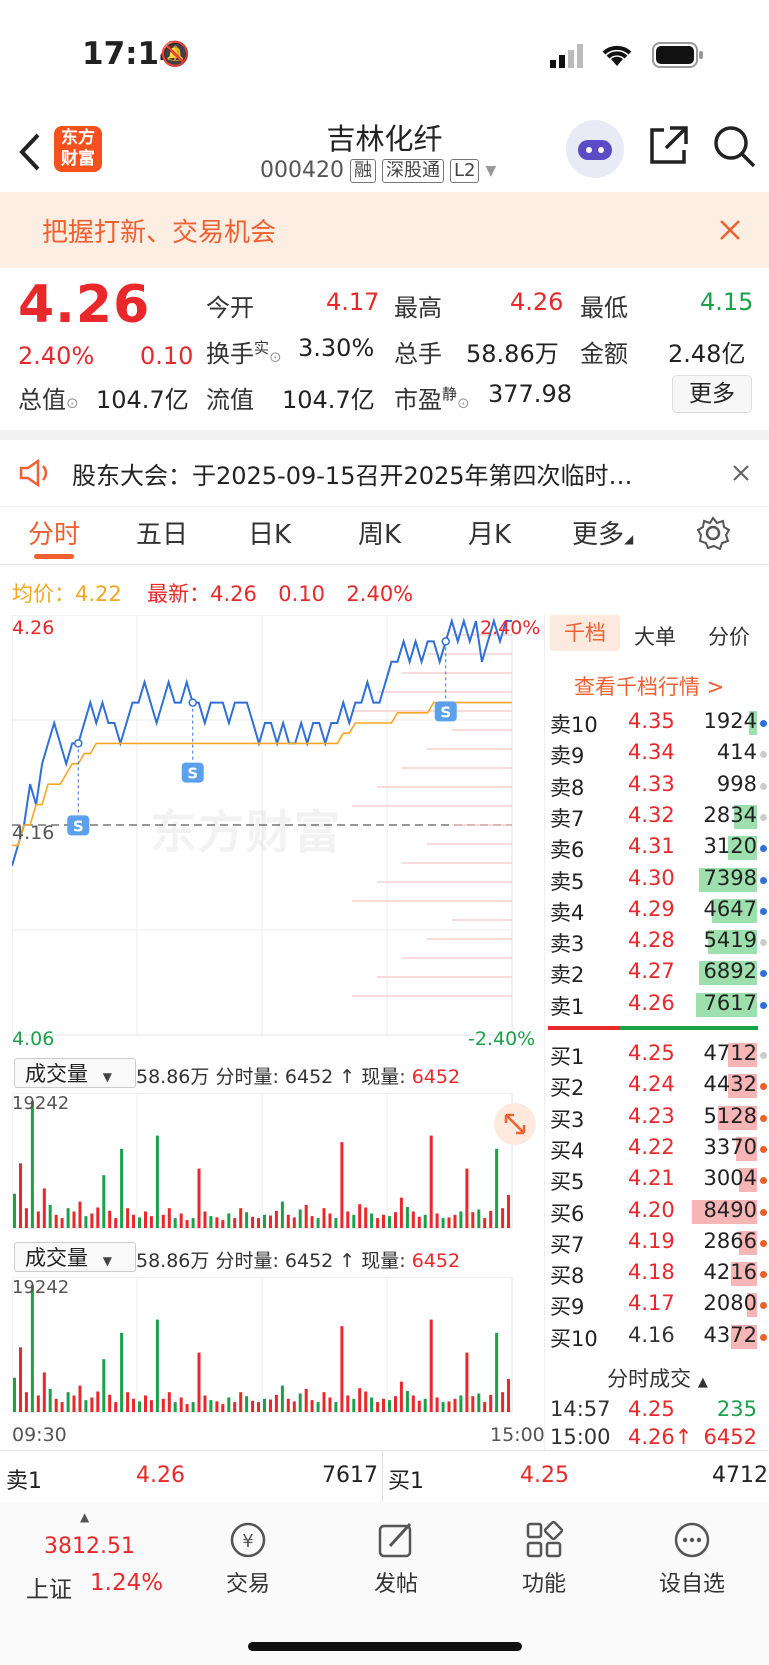  Describe the element at coordinates (651, 1178) in the screenshot. I see `bid-price: 4.21` at that location.